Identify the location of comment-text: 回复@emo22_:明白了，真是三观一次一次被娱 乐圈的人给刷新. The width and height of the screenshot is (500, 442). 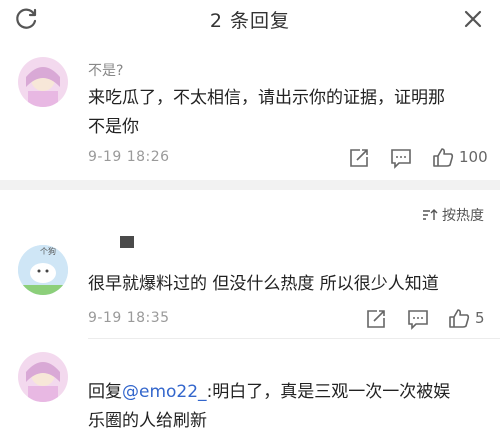
(269, 406).